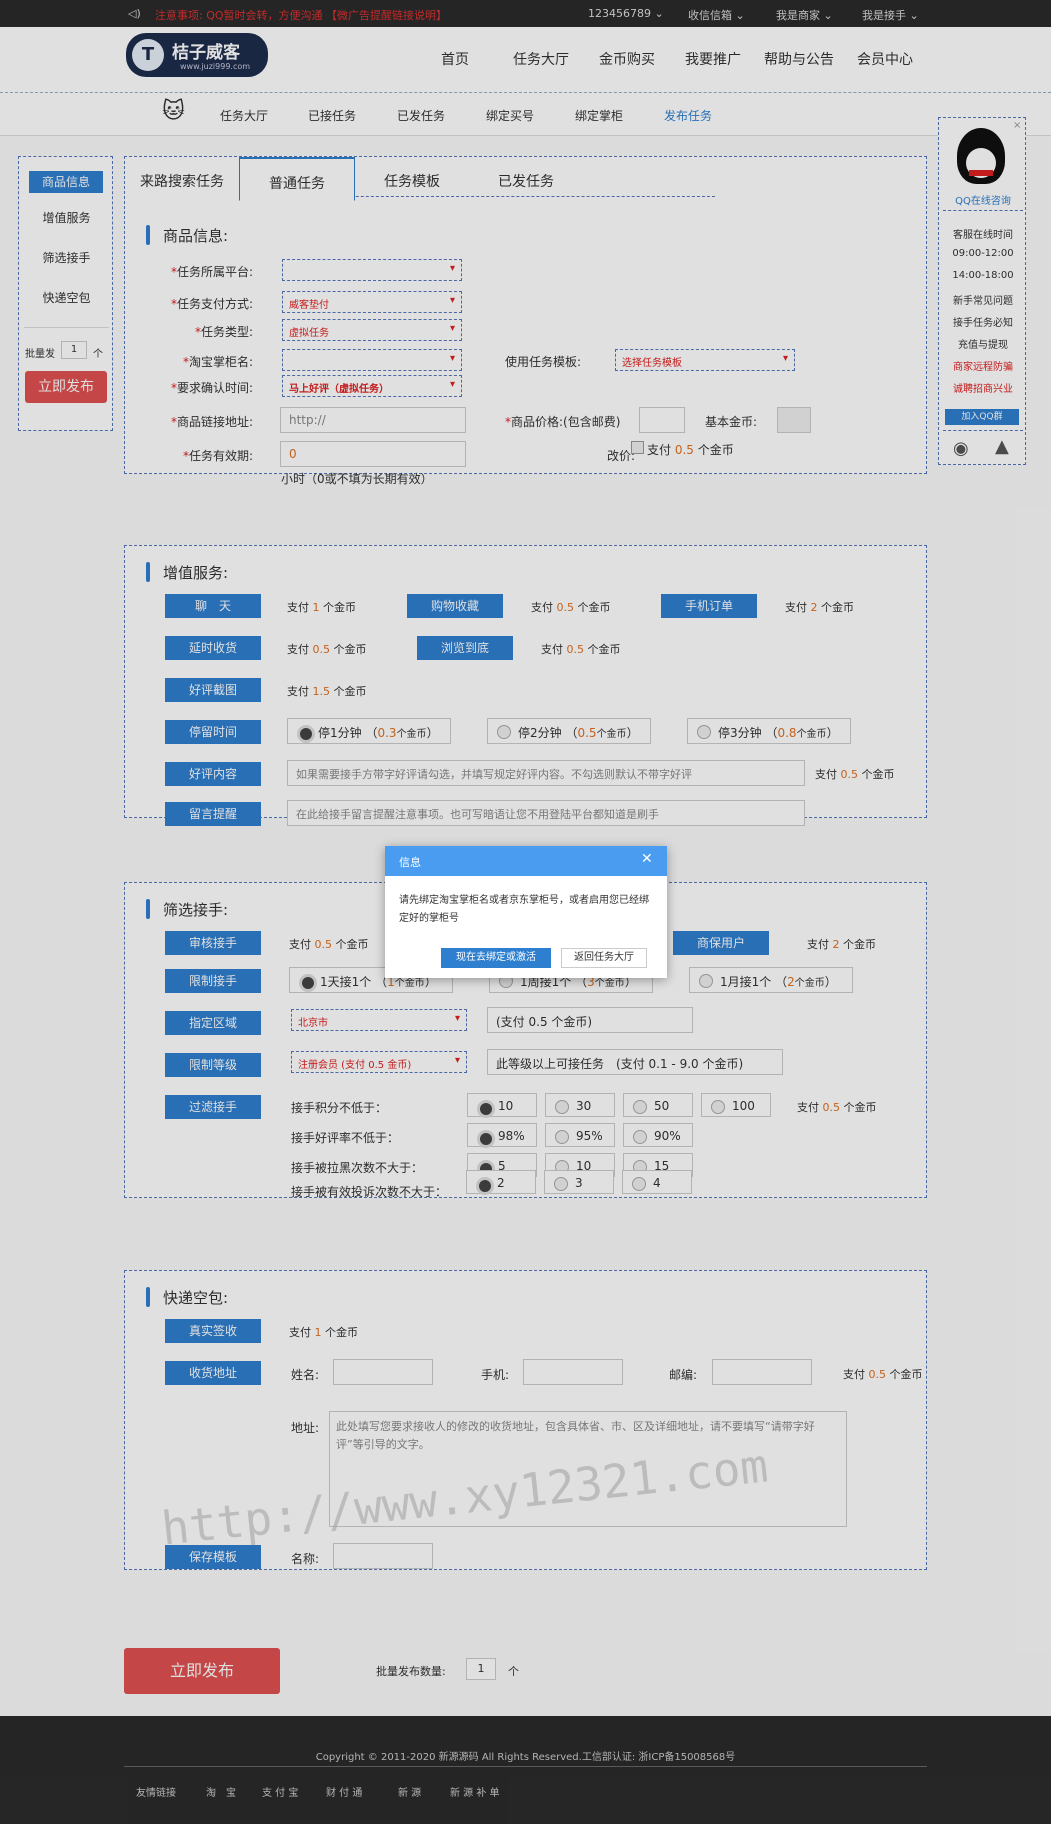  What do you see at coordinates (647, 859) in the screenshot?
I see `dialog-close-icon: ✕` at bounding box center [647, 859].